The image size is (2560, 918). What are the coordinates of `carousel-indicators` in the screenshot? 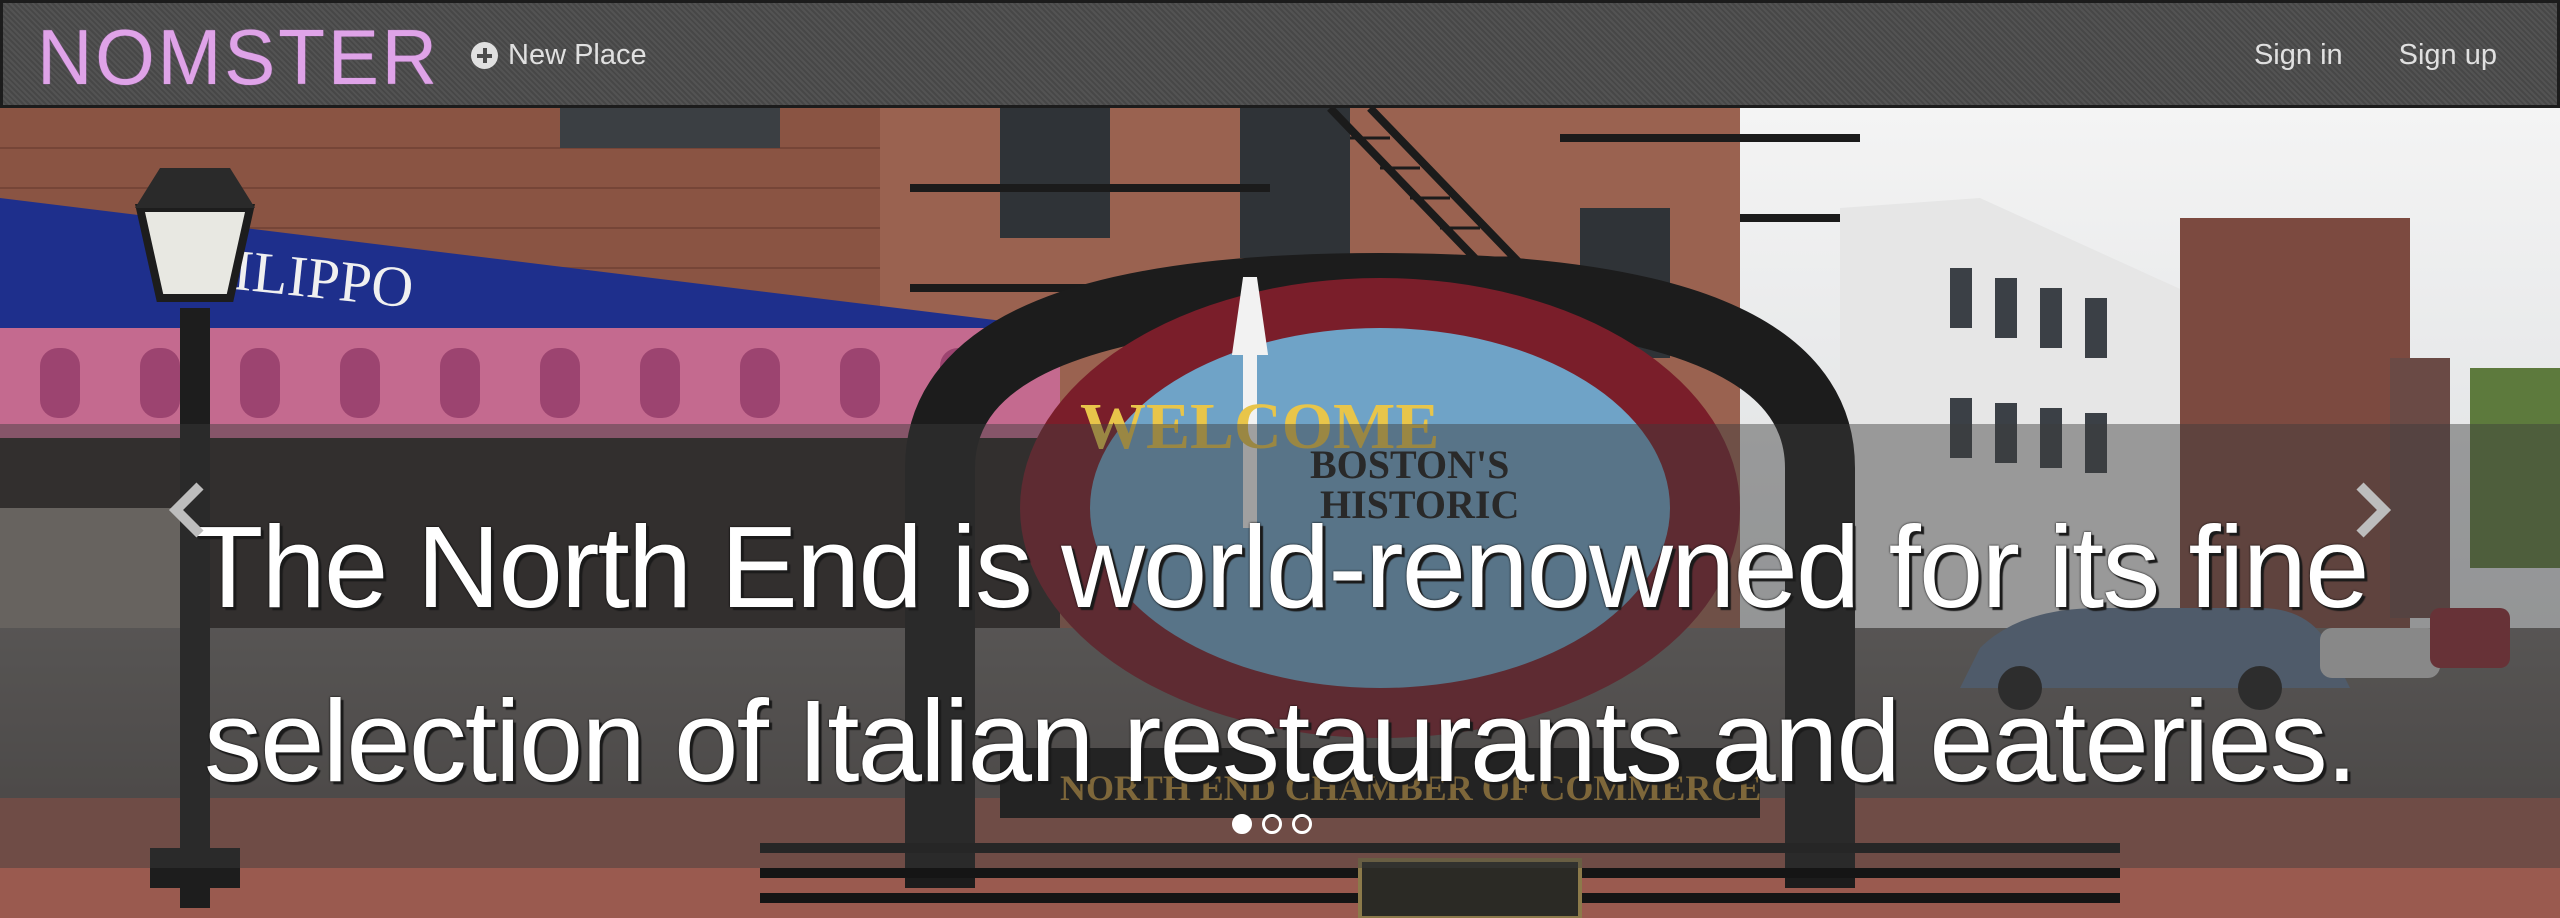 It's located at (1272, 824).